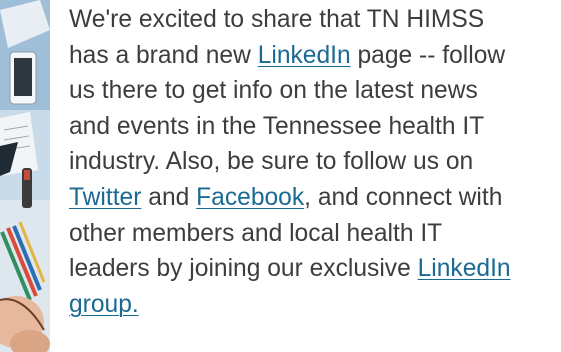 The height and width of the screenshot is (352, 561). I want to click on text-line: us there to get info on the latest news, so click(315, 91).